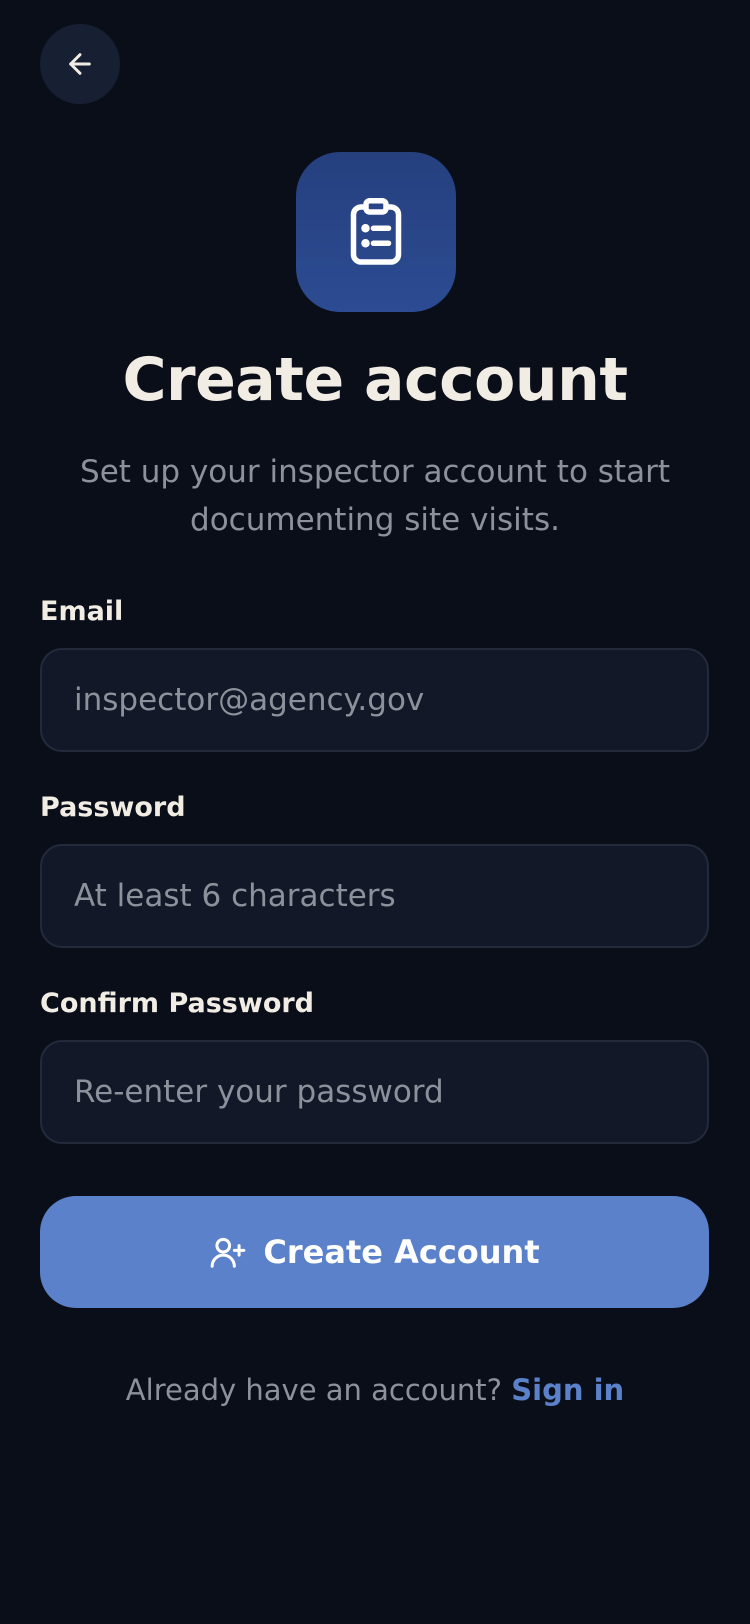  What do you see at coordinates (314, 1390) in the screenshot?
I see `sign-in-prompt-text: Already have an account?` at bounding box center [314, 1390].